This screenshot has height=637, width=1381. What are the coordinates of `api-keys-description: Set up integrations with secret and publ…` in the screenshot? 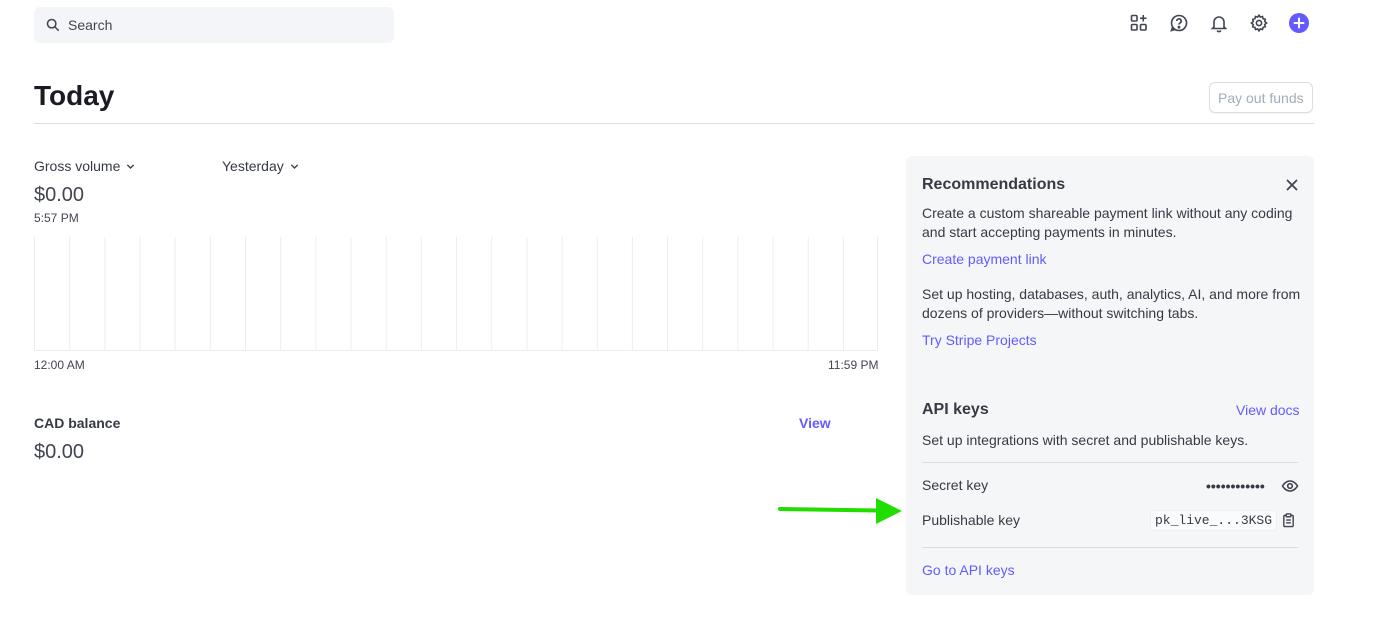 It's located at (1085, 440).